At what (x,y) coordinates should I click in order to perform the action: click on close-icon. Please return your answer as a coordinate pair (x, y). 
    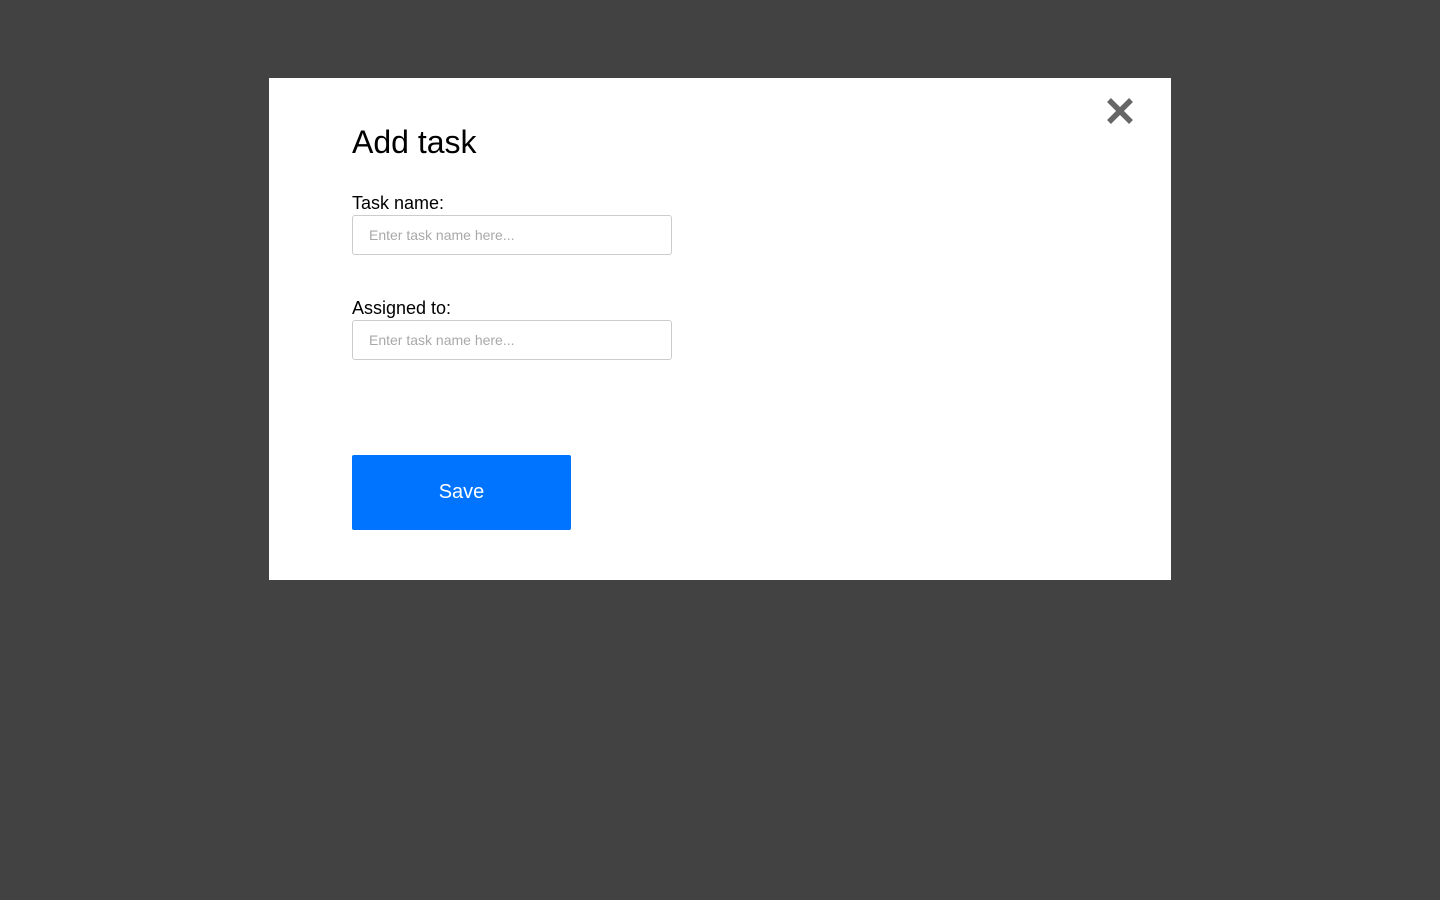
    Looking at the image, I should click on (1120, 111).